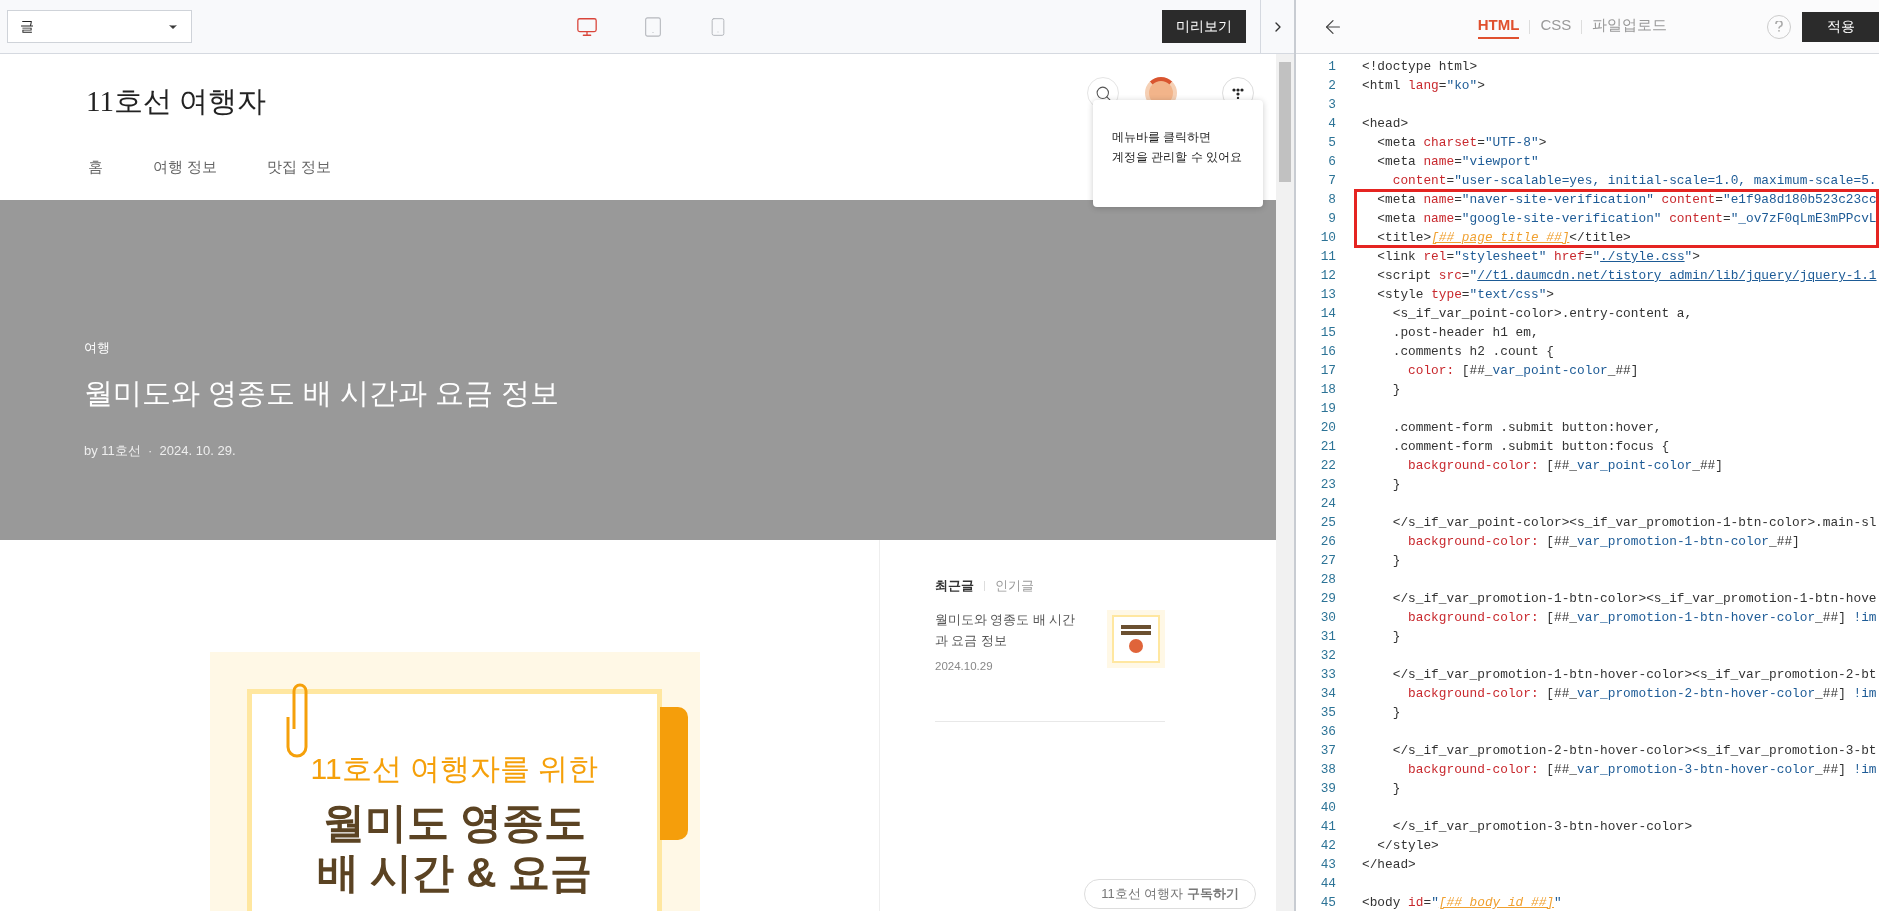 The image size is (1879, 911). What do you see at coordinates (1204, 26) in the screenshot?
I see `preview-button: 미리보기` at bounding box center [1204, 26].